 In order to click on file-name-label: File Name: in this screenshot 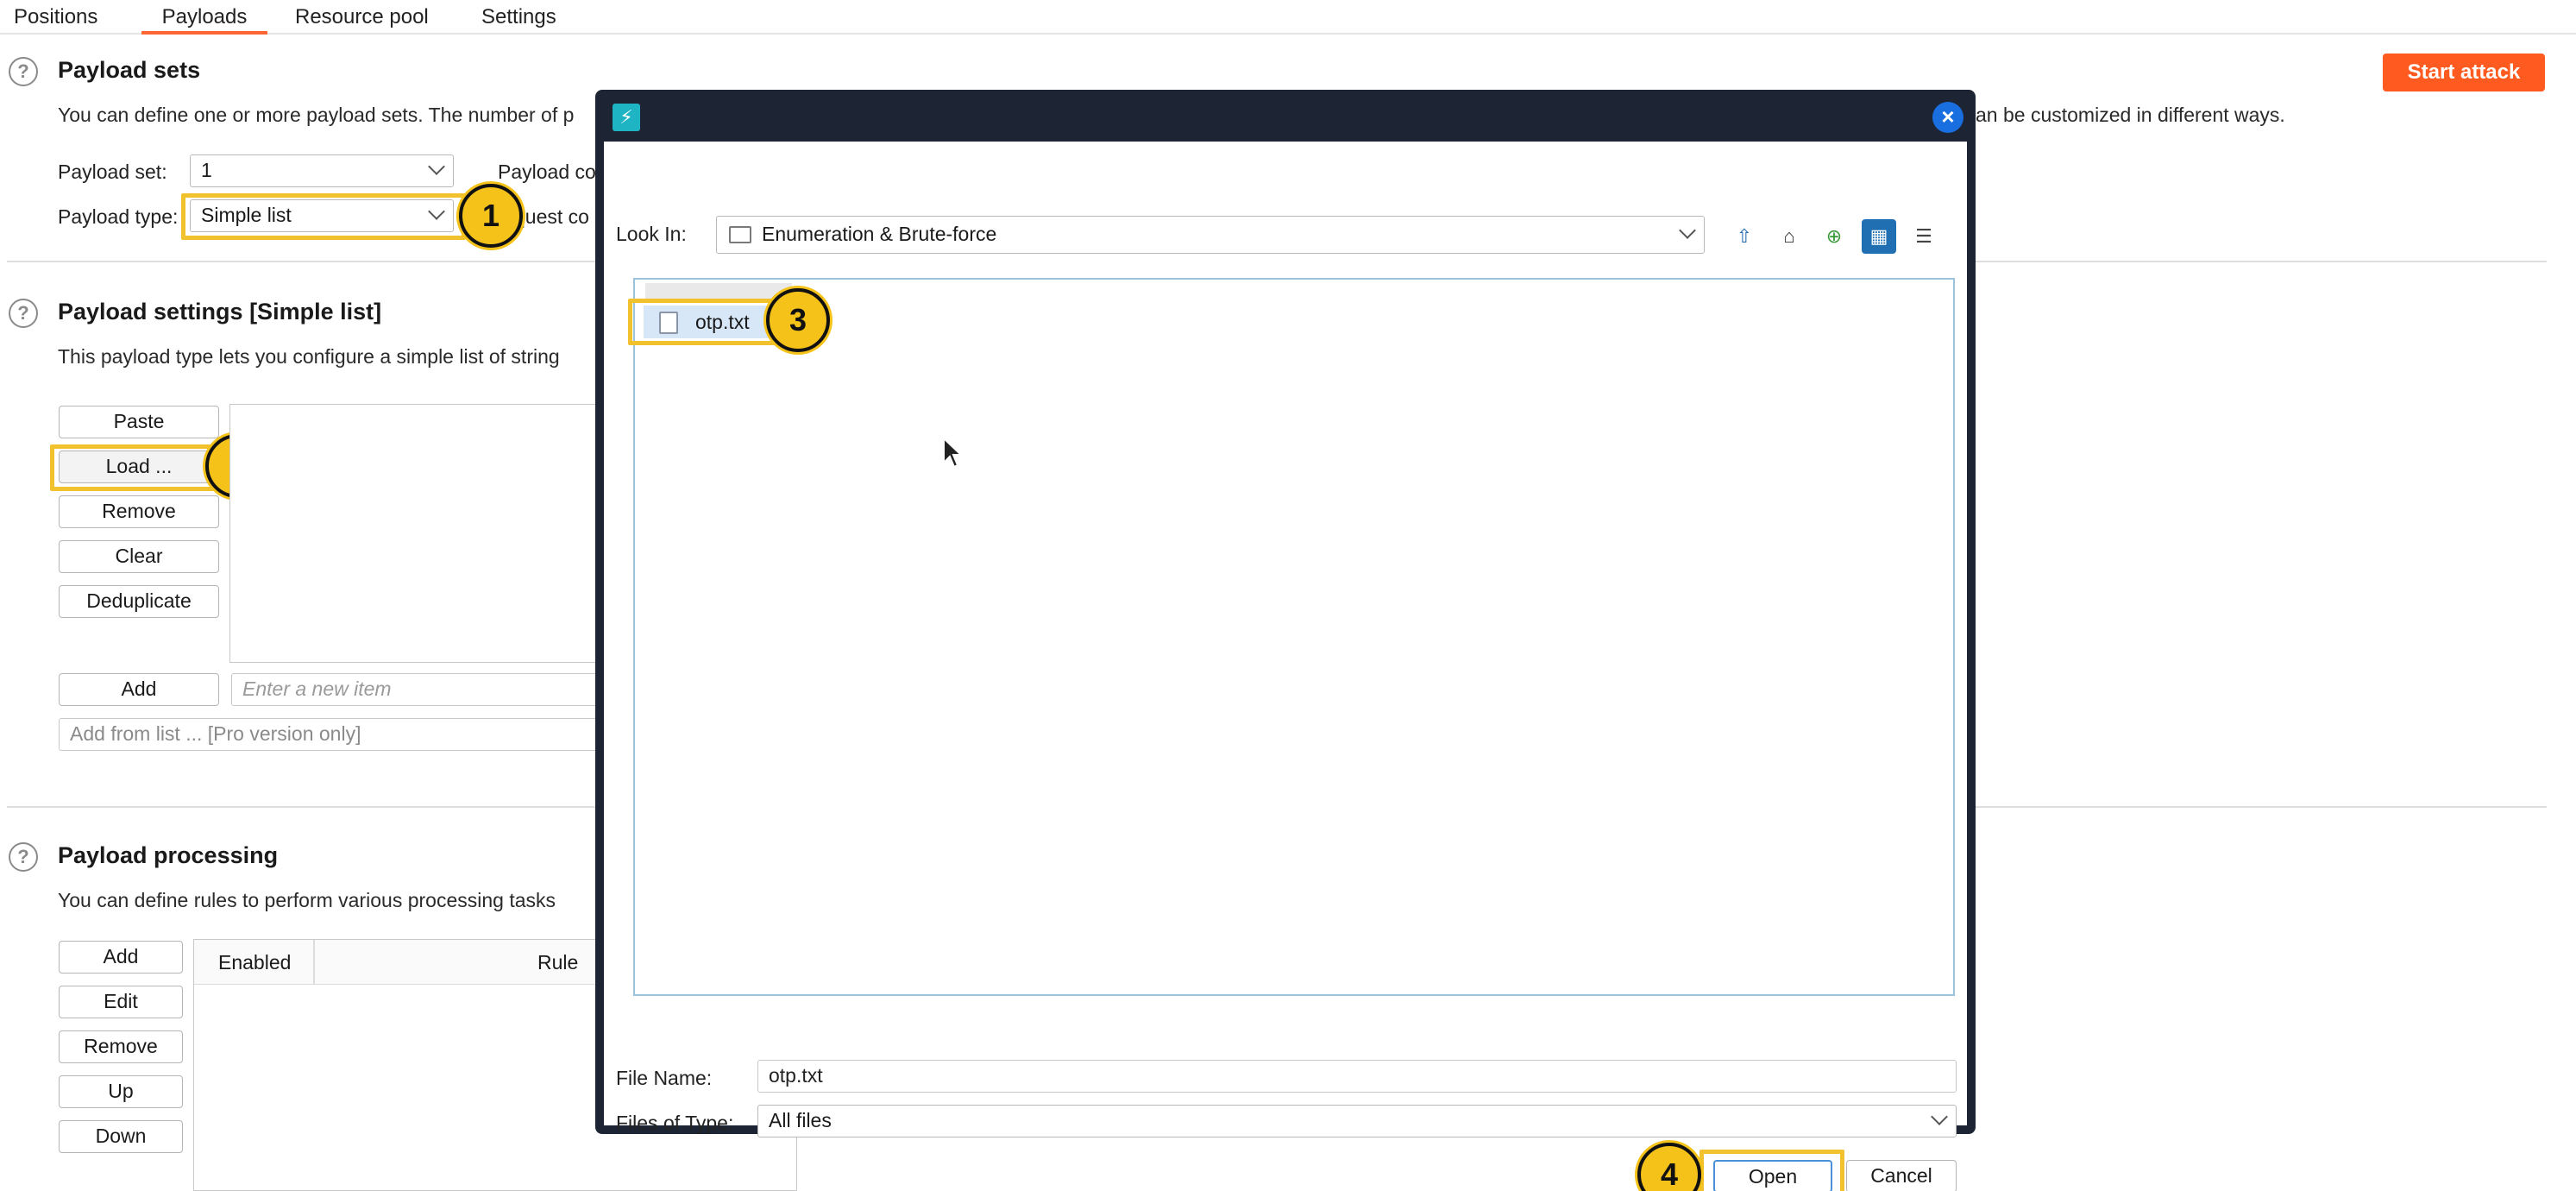, I will do `click(664, 1078)`.